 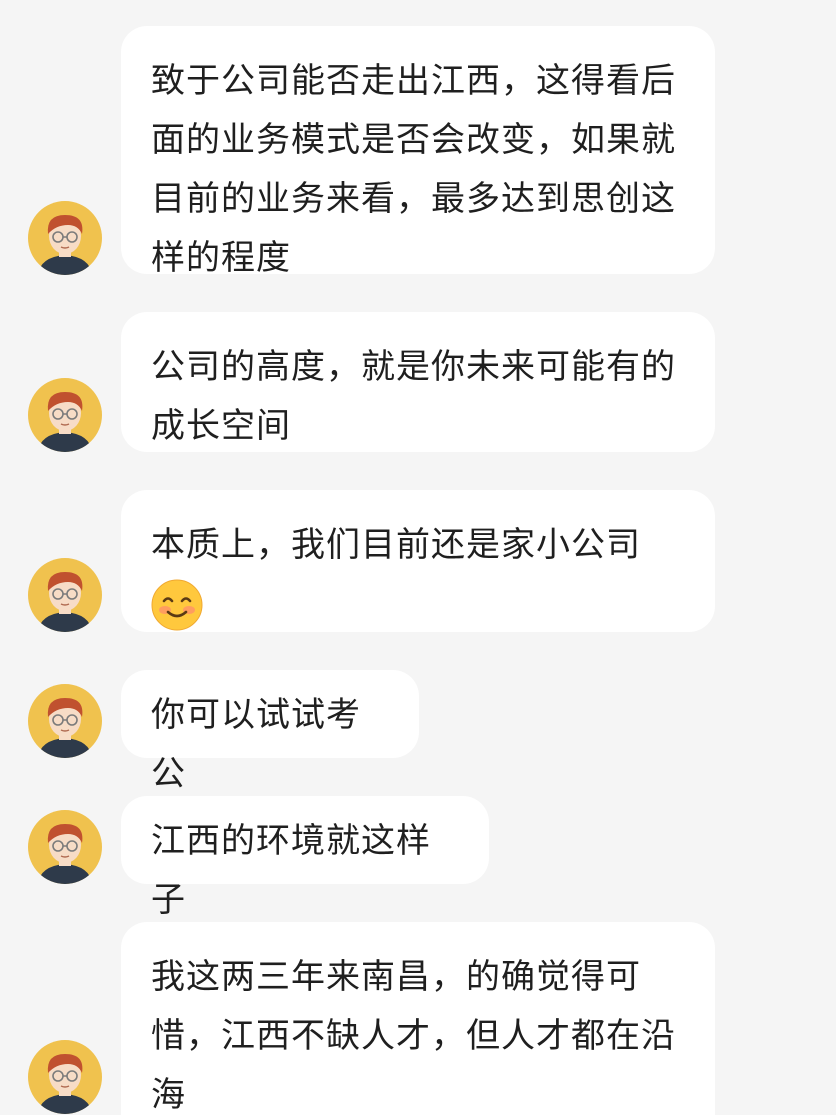 What do you see at coordinates (413, 367) in the screenshot?
I see `message-line: 公司的高度，就是你未来可能有的` at bounding box center [413, 367].